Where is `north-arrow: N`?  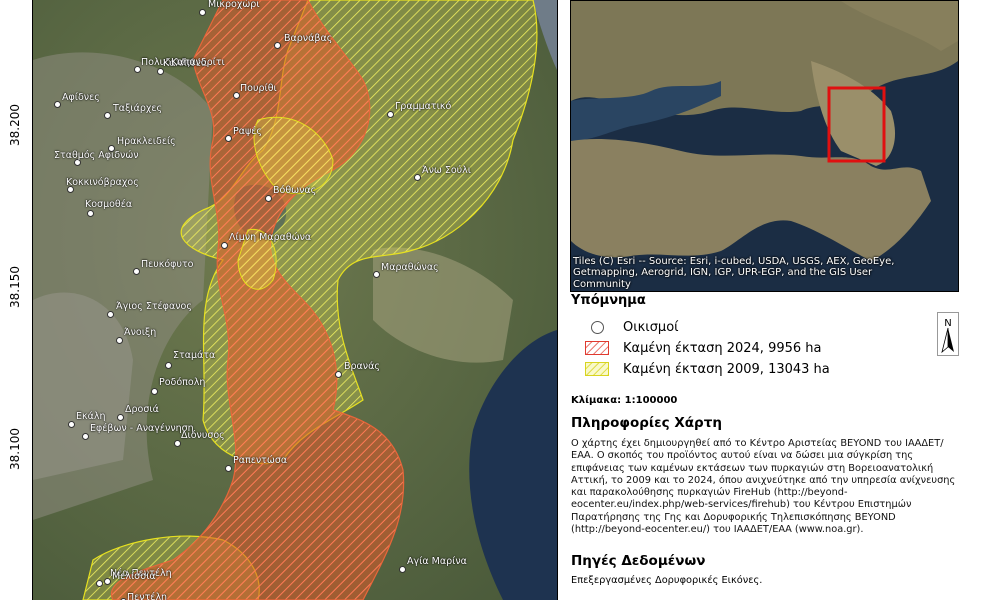
north-arrow: N is located at coordinates (948, 334).